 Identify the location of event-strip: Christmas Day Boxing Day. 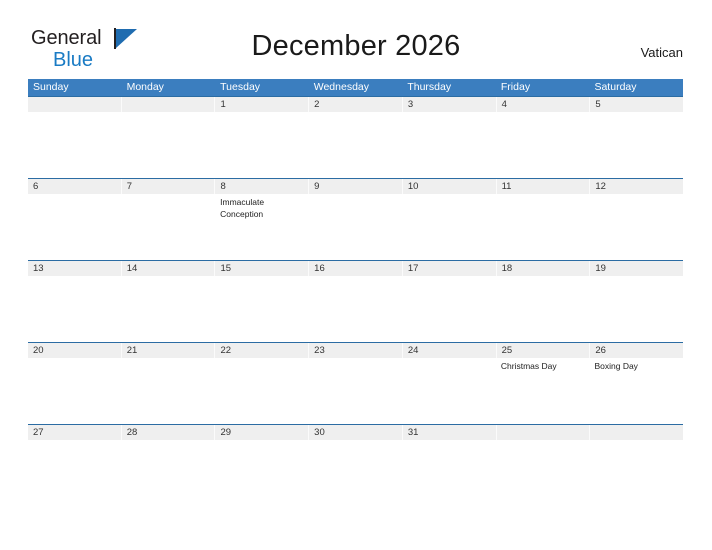
(355, 391).